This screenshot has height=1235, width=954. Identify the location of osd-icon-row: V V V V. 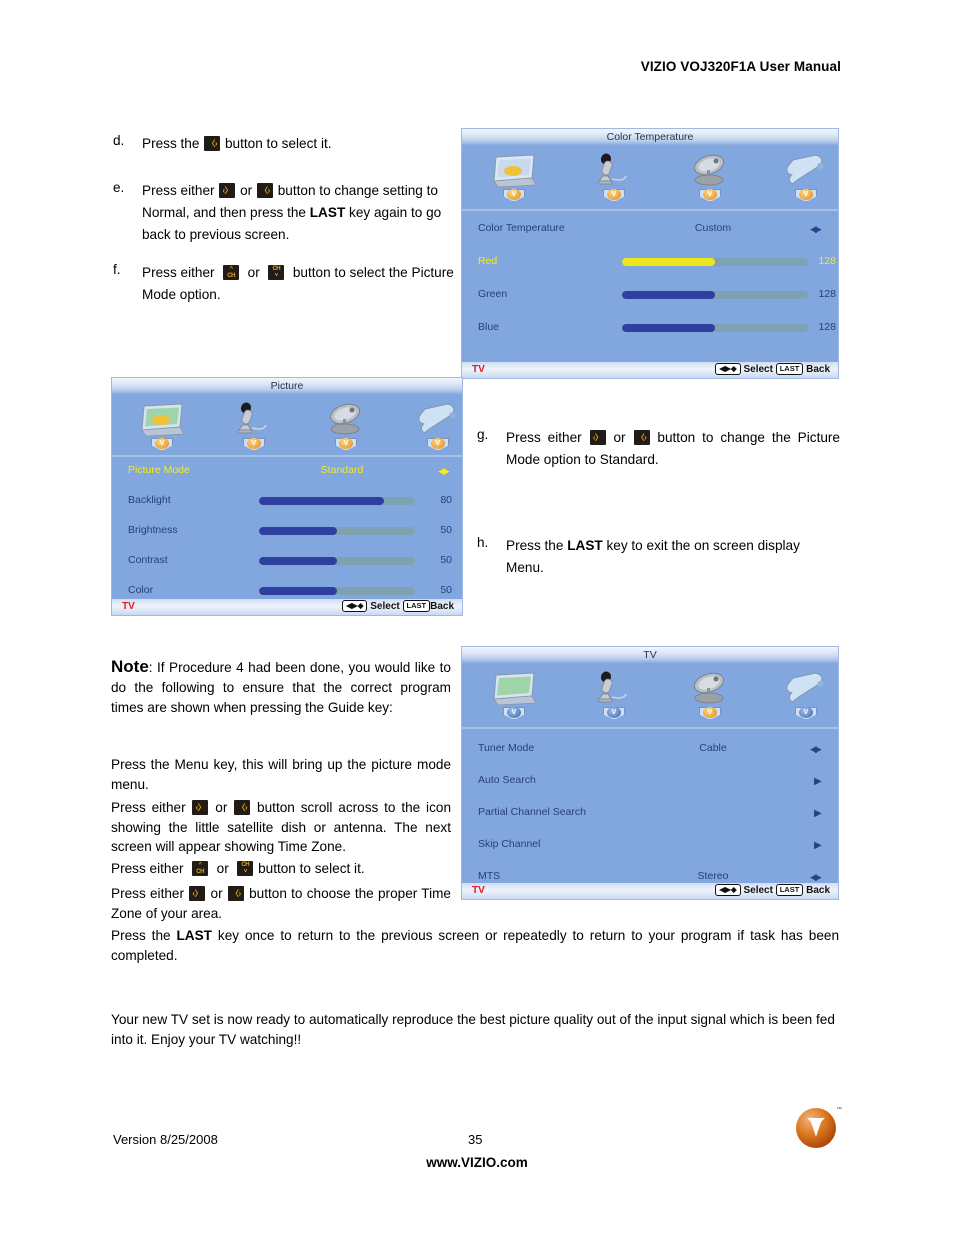
(650, 696).